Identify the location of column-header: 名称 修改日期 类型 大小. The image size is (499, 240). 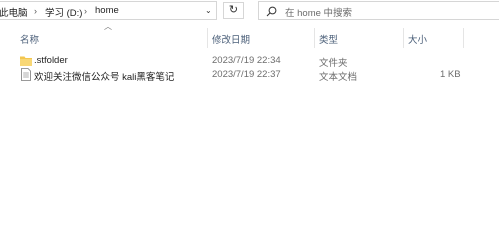
(249, 38).